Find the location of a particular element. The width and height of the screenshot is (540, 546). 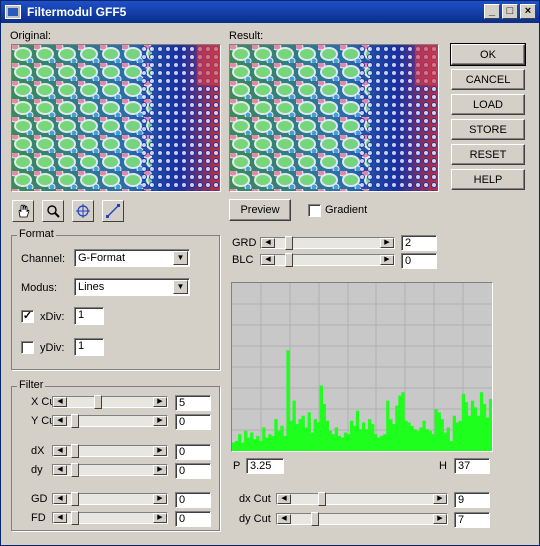

channel-select: G-Format ▼ is located at coordinates (132, 258).